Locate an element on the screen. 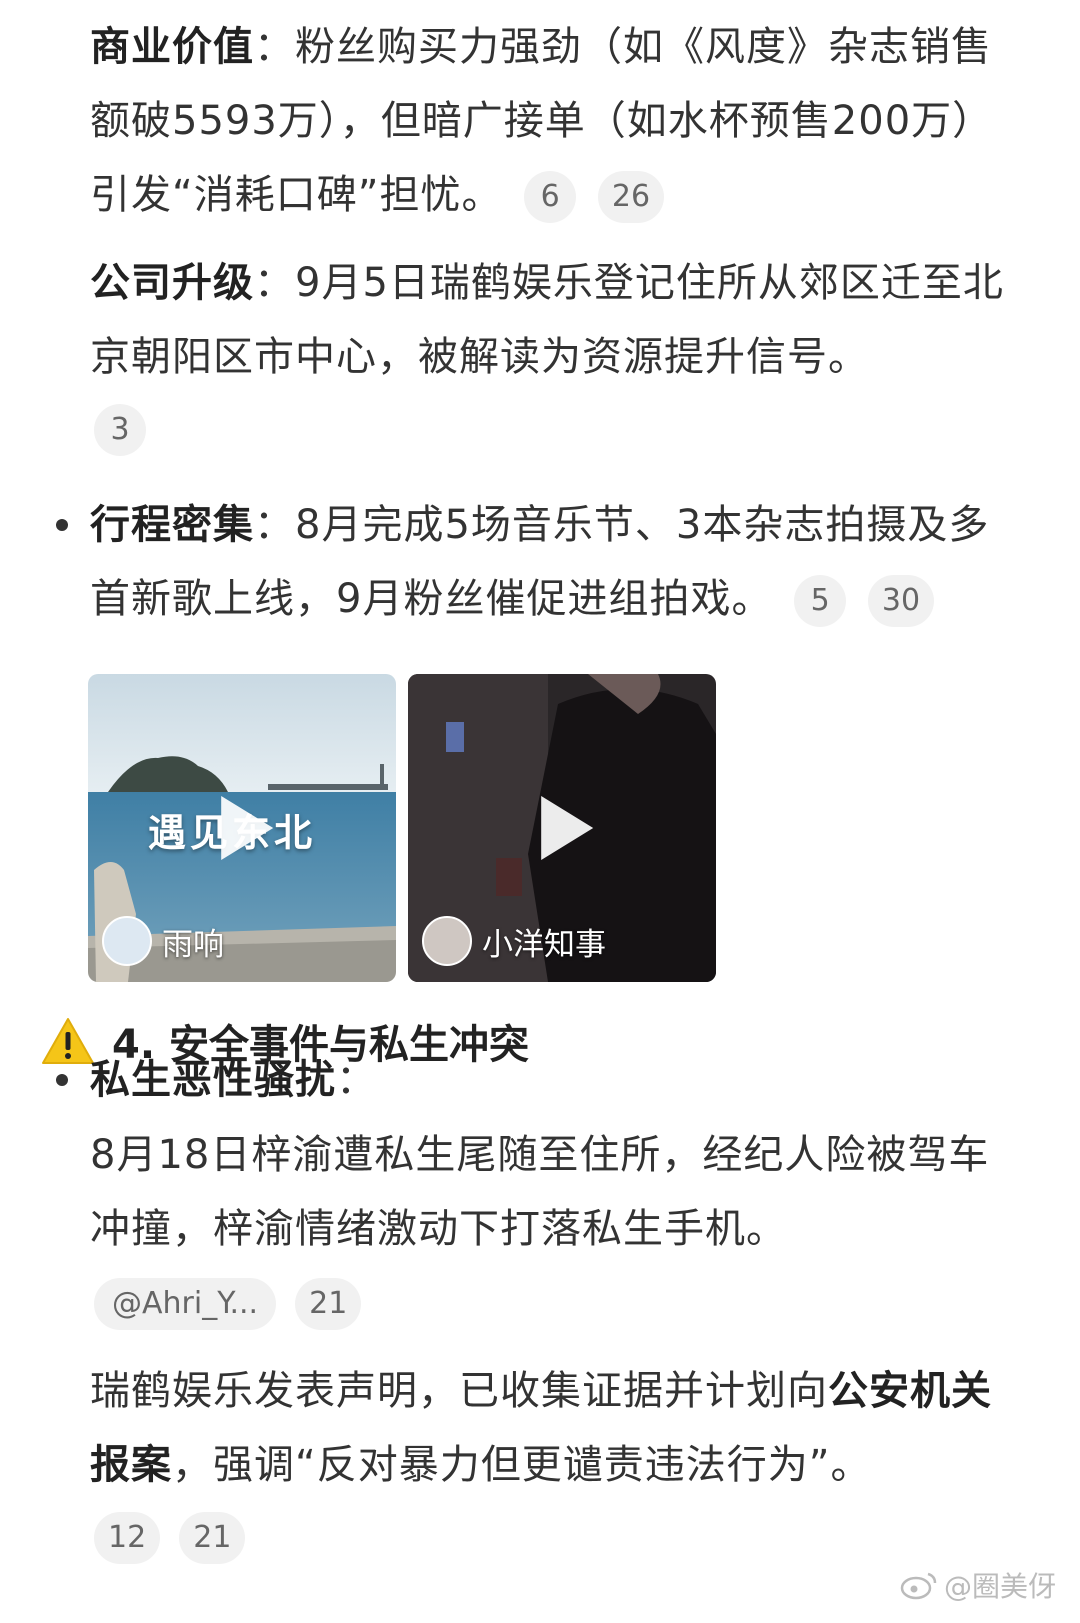  paragraph-harassment: 8月18日梓渝遭私生尾随至住所，经纪人险被驾车冲撞，梓渝情绪激动下打落私生手机。 is located at coordinates (560, 1192).